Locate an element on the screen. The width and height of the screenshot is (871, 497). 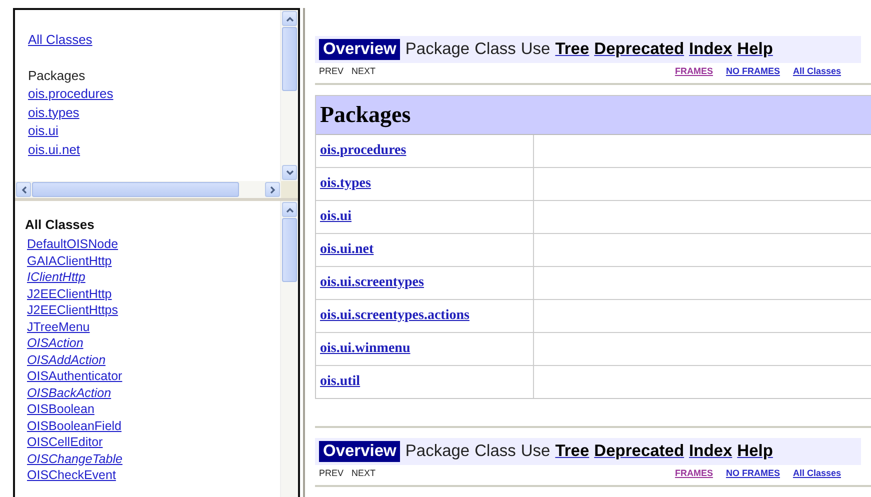
class-link: IClientHttp is located at coordinates (56, 277).